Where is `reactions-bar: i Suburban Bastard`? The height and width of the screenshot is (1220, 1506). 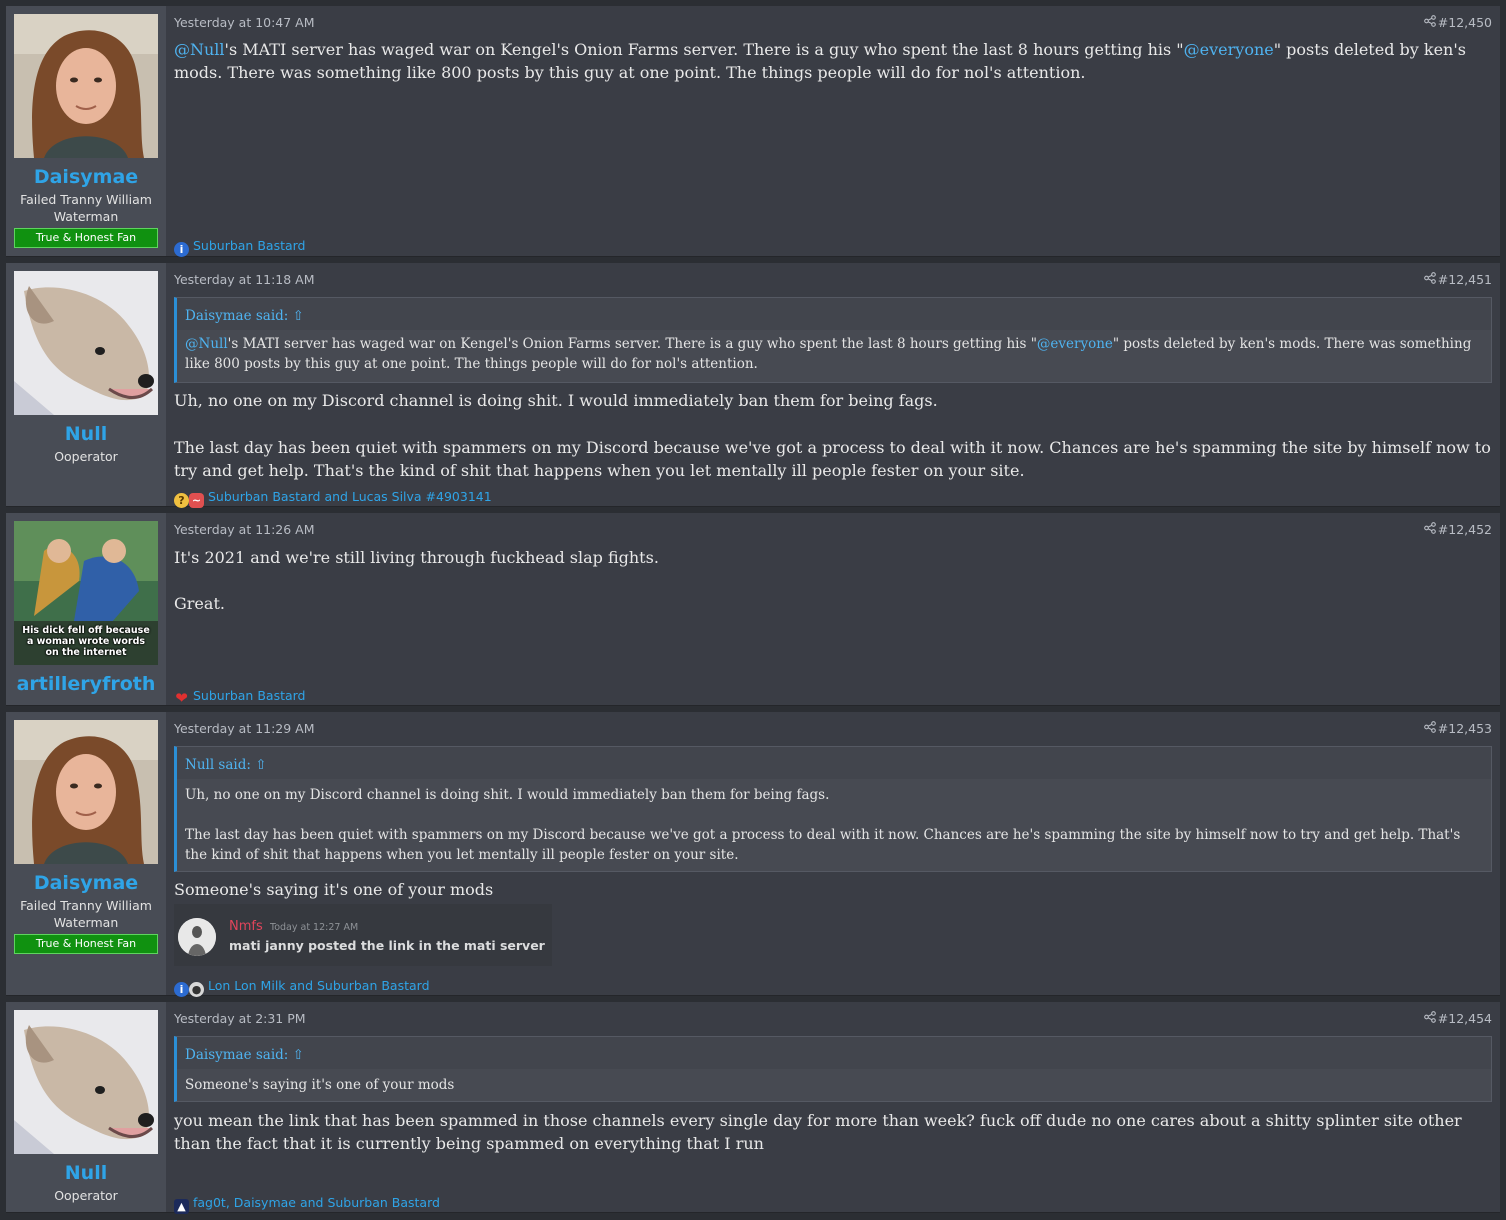 reactions-bar: i Suburban Bastard is located at coordinates (240, 247).